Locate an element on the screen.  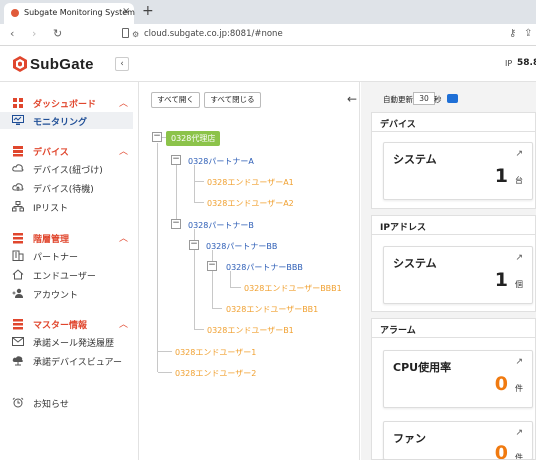
key-icon: ⚷ is located at coordinates (512, 33).